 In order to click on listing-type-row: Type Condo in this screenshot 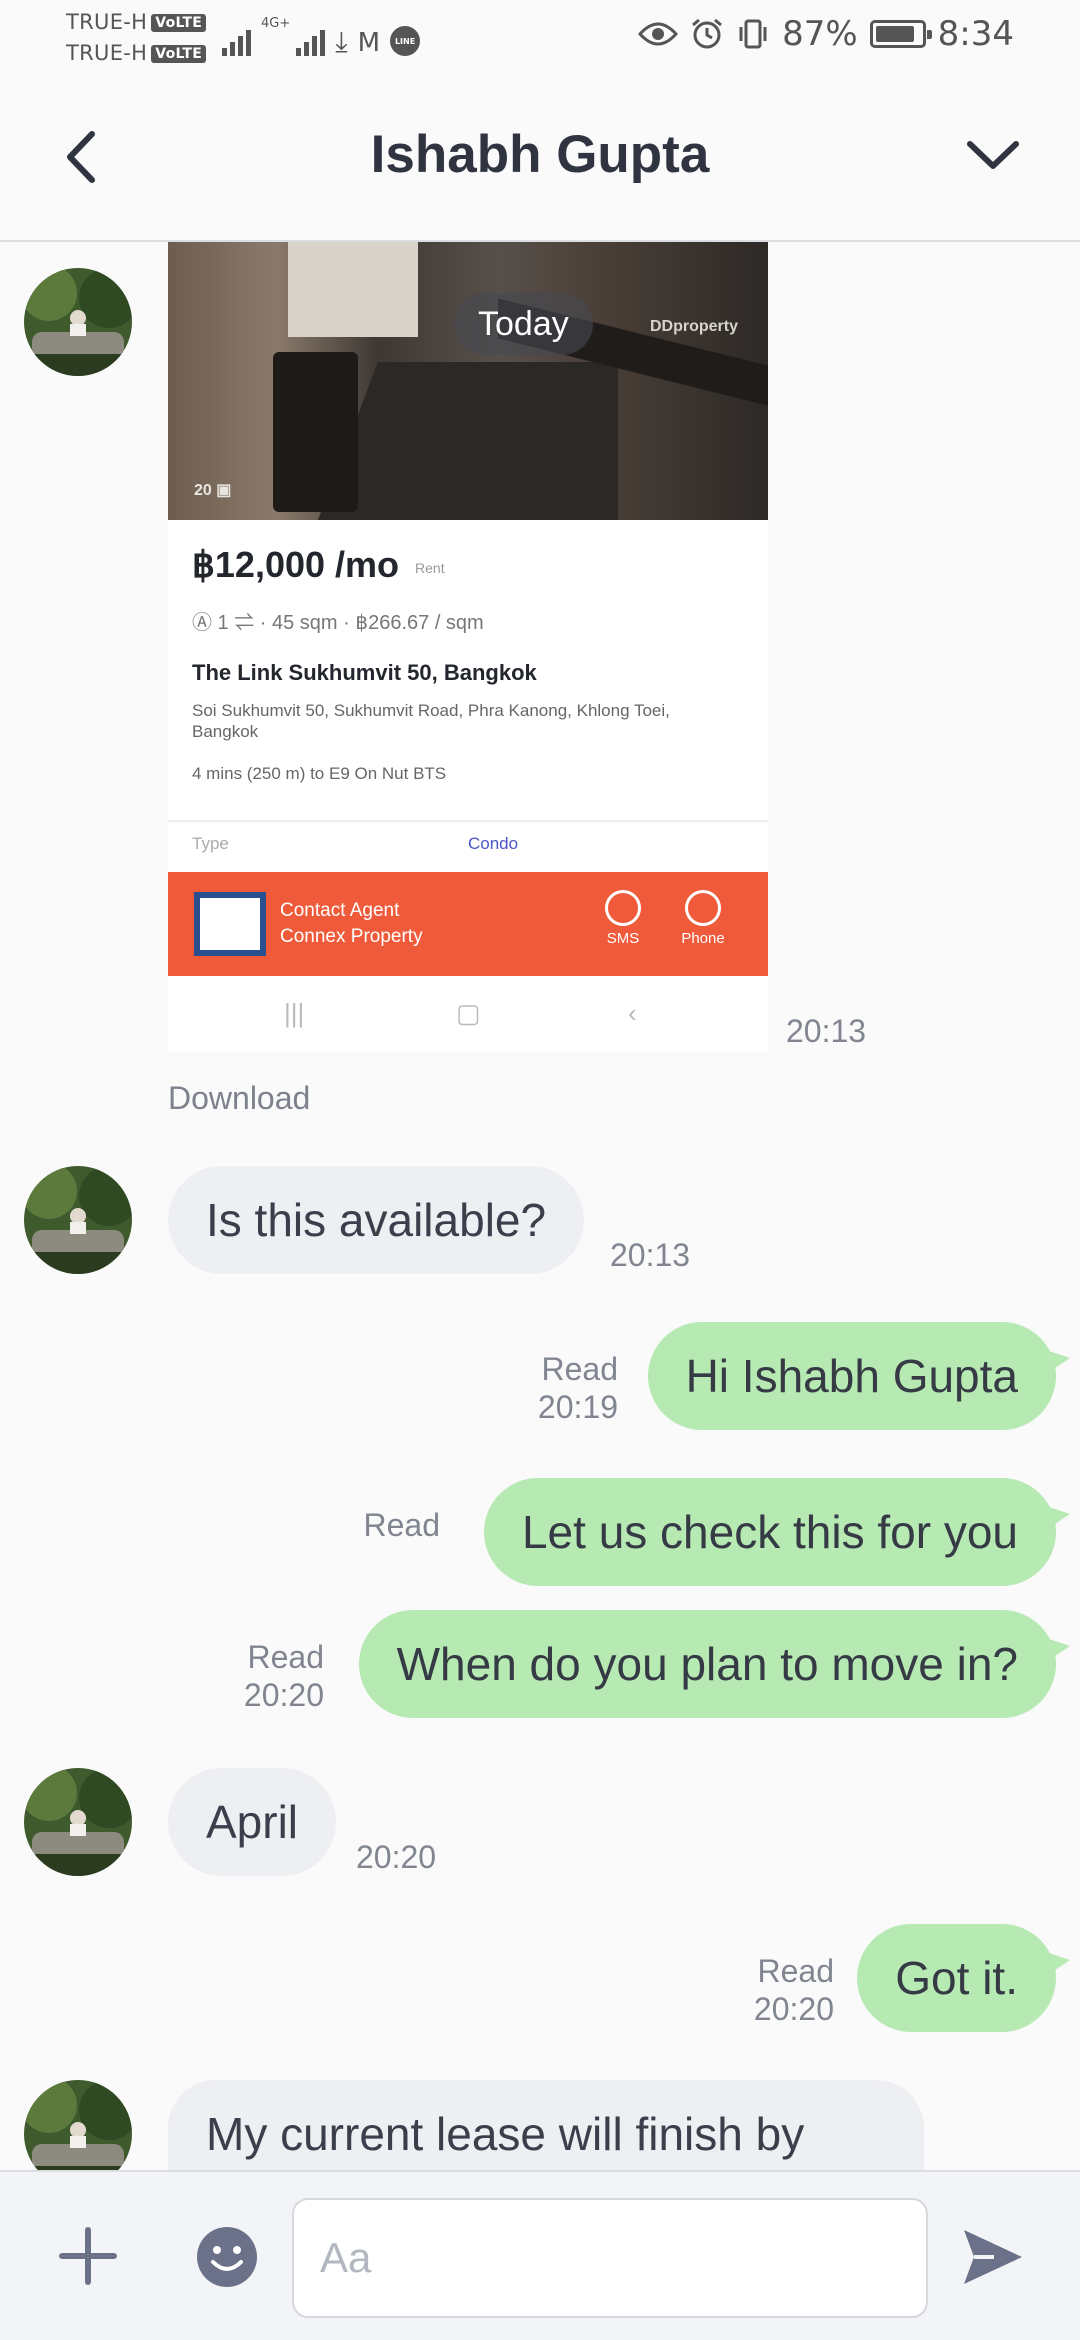, I will do `click(468, 849)`.